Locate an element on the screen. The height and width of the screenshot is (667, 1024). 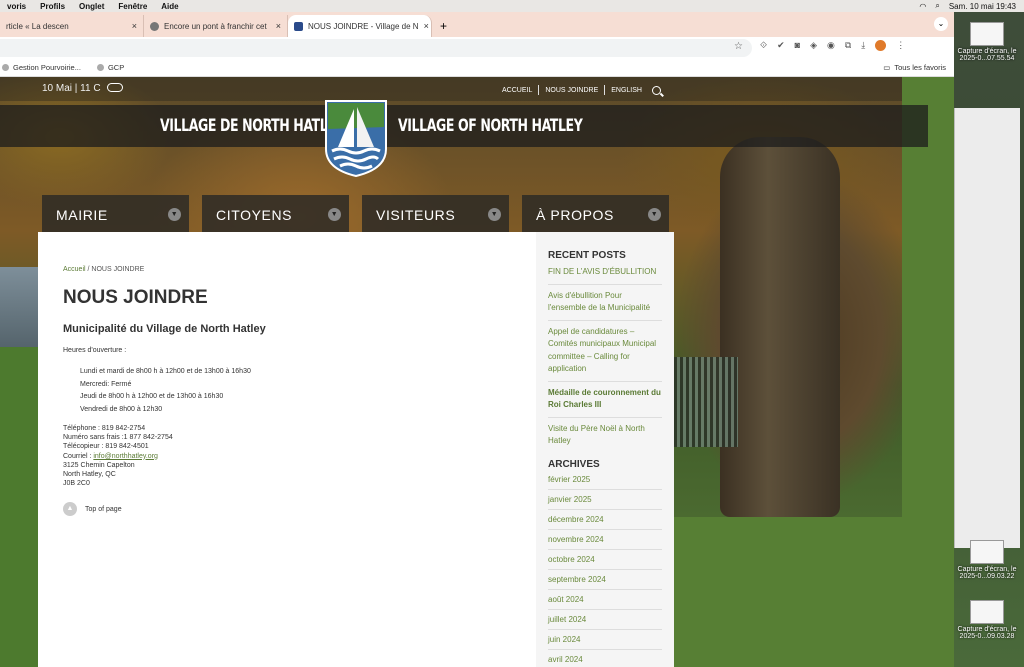
postal-code: J0B 2C0 is located at coordinates (76, 484).